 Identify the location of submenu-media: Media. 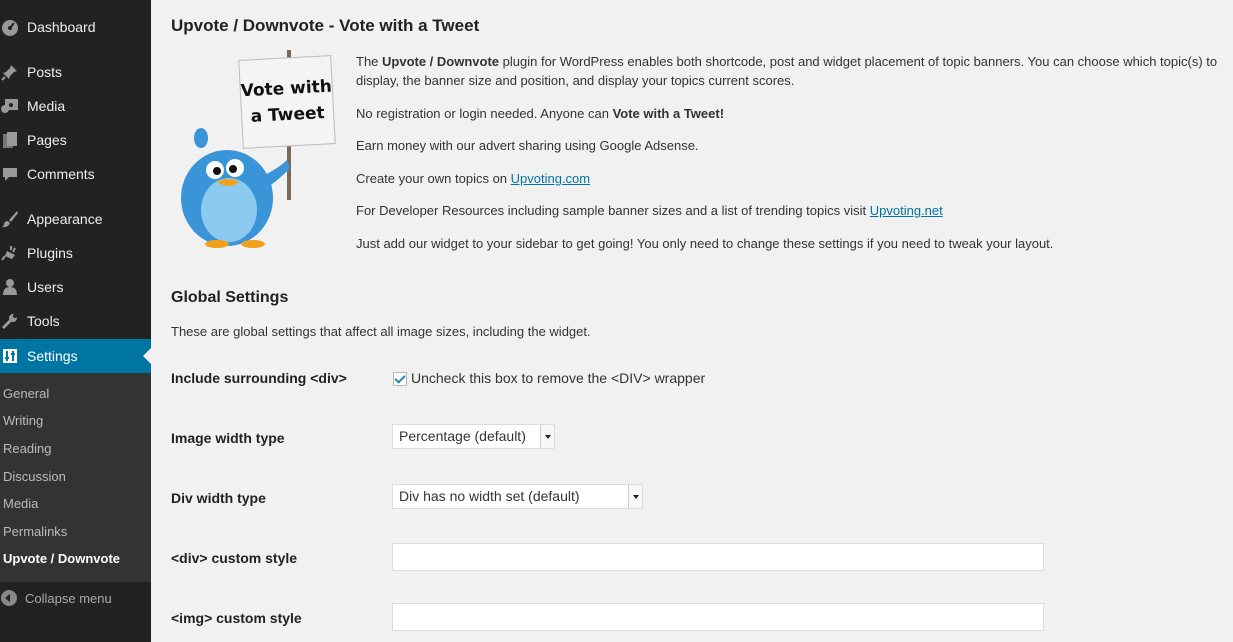
(20, 503).